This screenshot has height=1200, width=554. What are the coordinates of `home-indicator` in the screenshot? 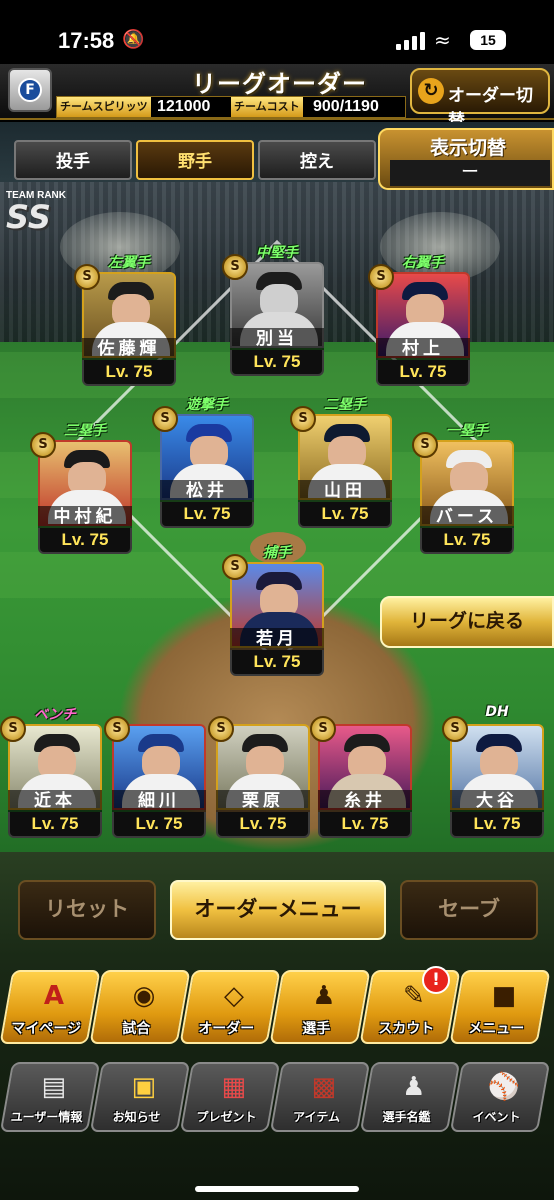 It's located at (277, 1189).